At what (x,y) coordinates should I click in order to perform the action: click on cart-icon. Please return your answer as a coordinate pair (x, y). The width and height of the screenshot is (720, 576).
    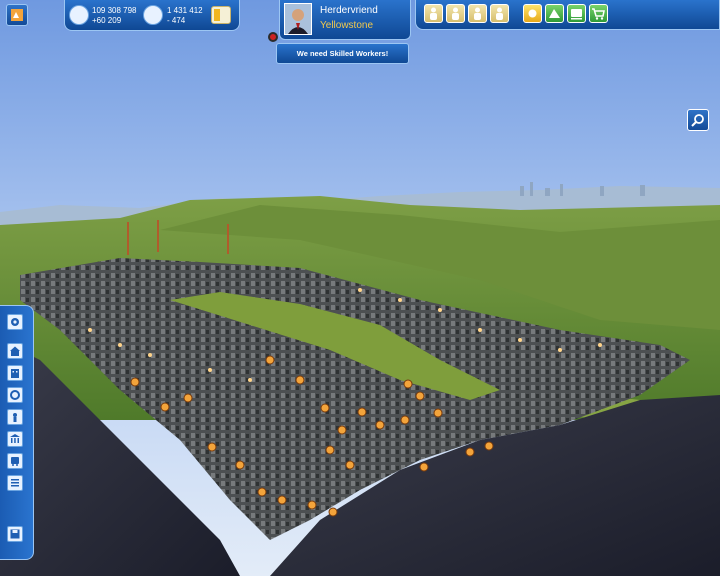
    Looking at the image, I should click on (598, 14).